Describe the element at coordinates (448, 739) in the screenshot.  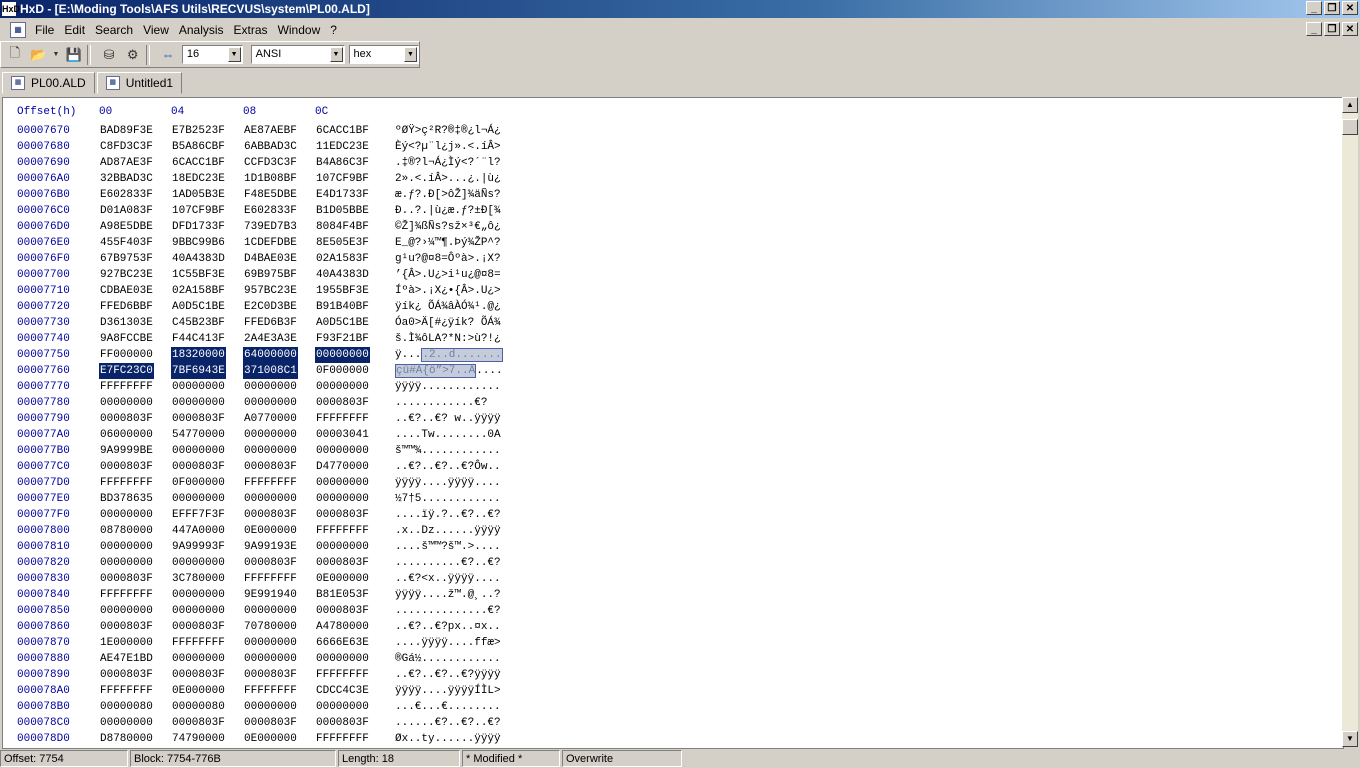
I see `ascii-text: Øx..ty......ÿÿÿÿ` at that location.